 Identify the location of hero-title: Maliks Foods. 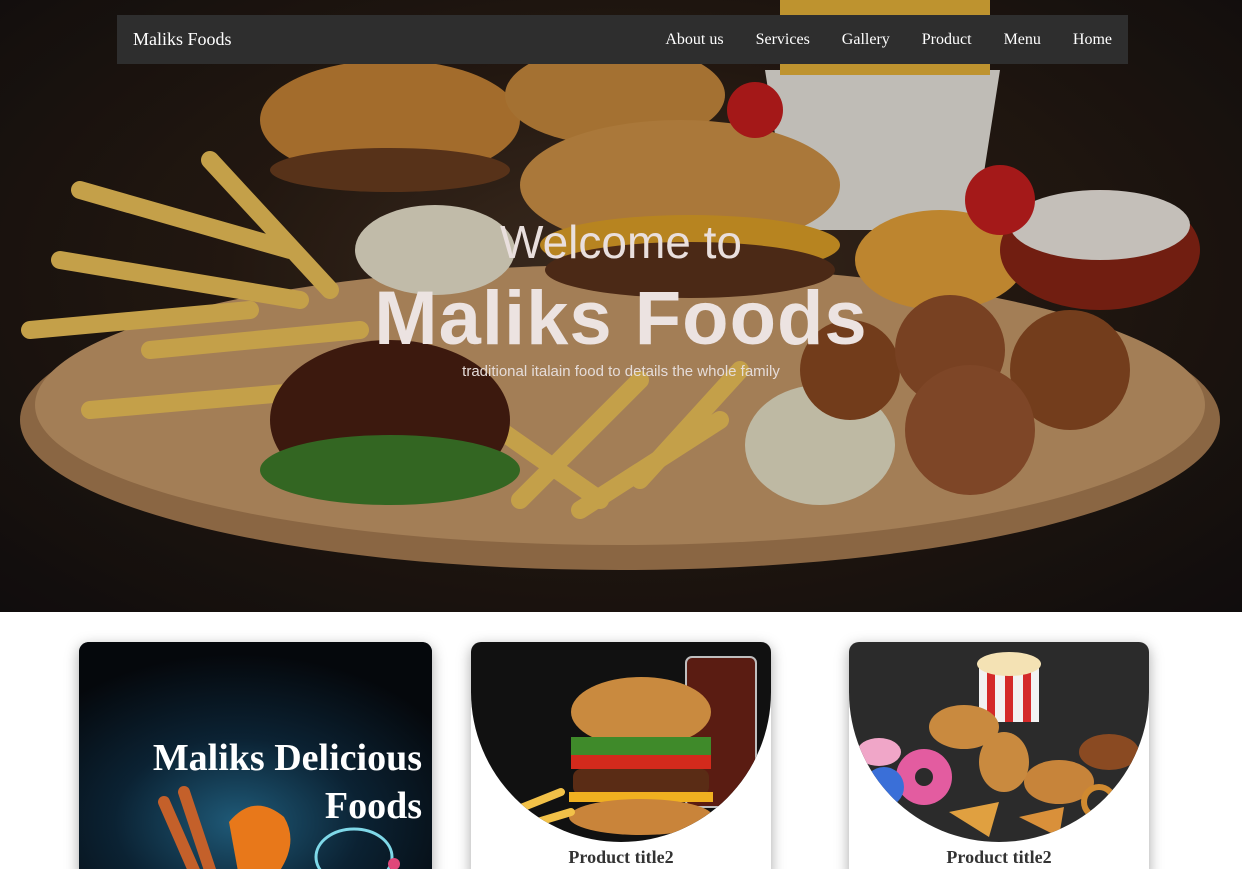
(621, 318).